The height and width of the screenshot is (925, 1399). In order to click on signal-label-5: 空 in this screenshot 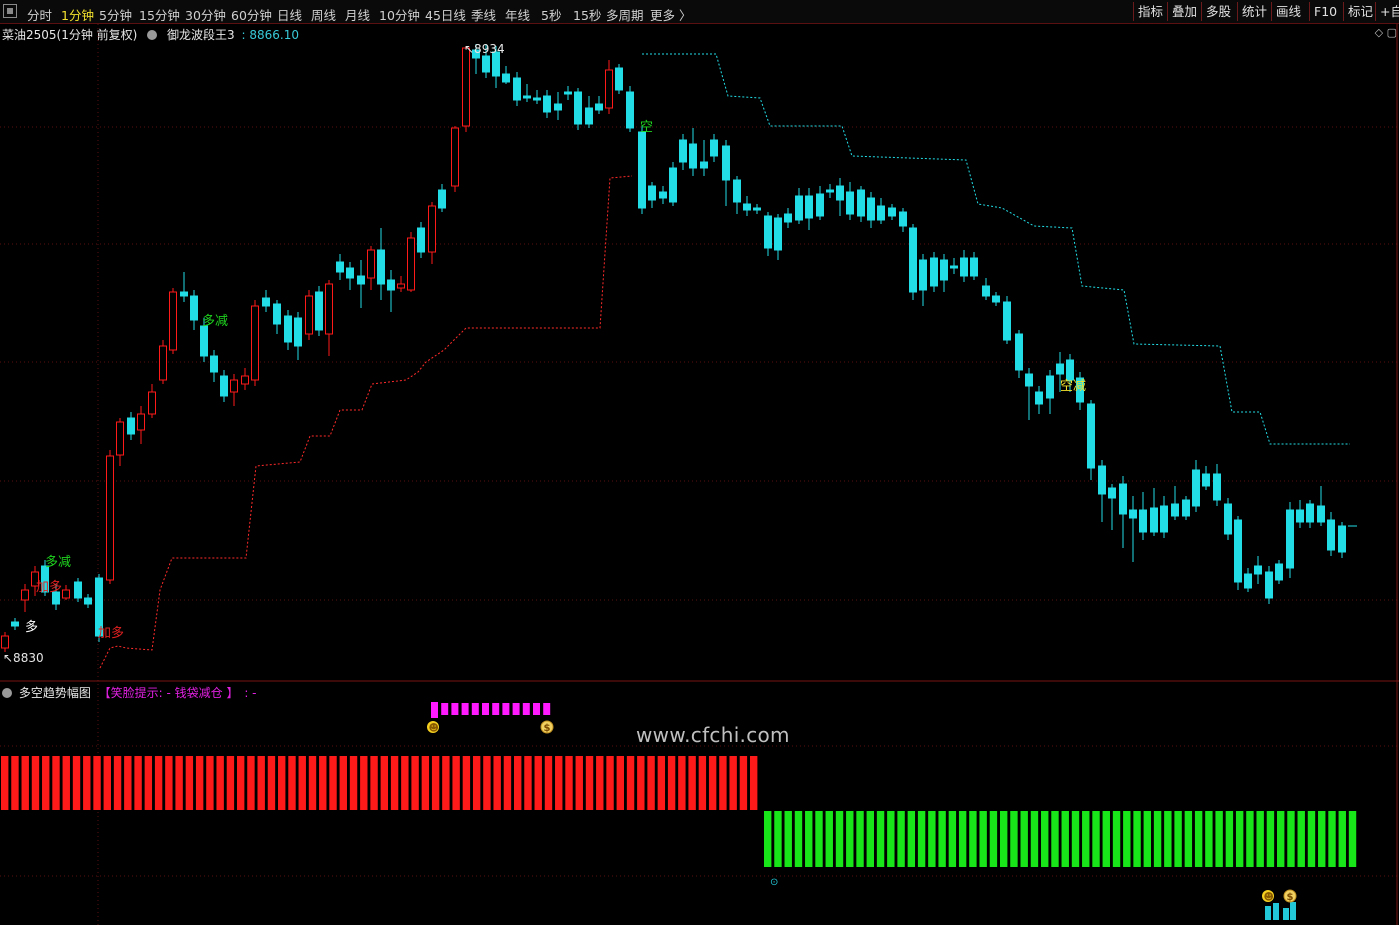, I will do `click(646, 127)`.